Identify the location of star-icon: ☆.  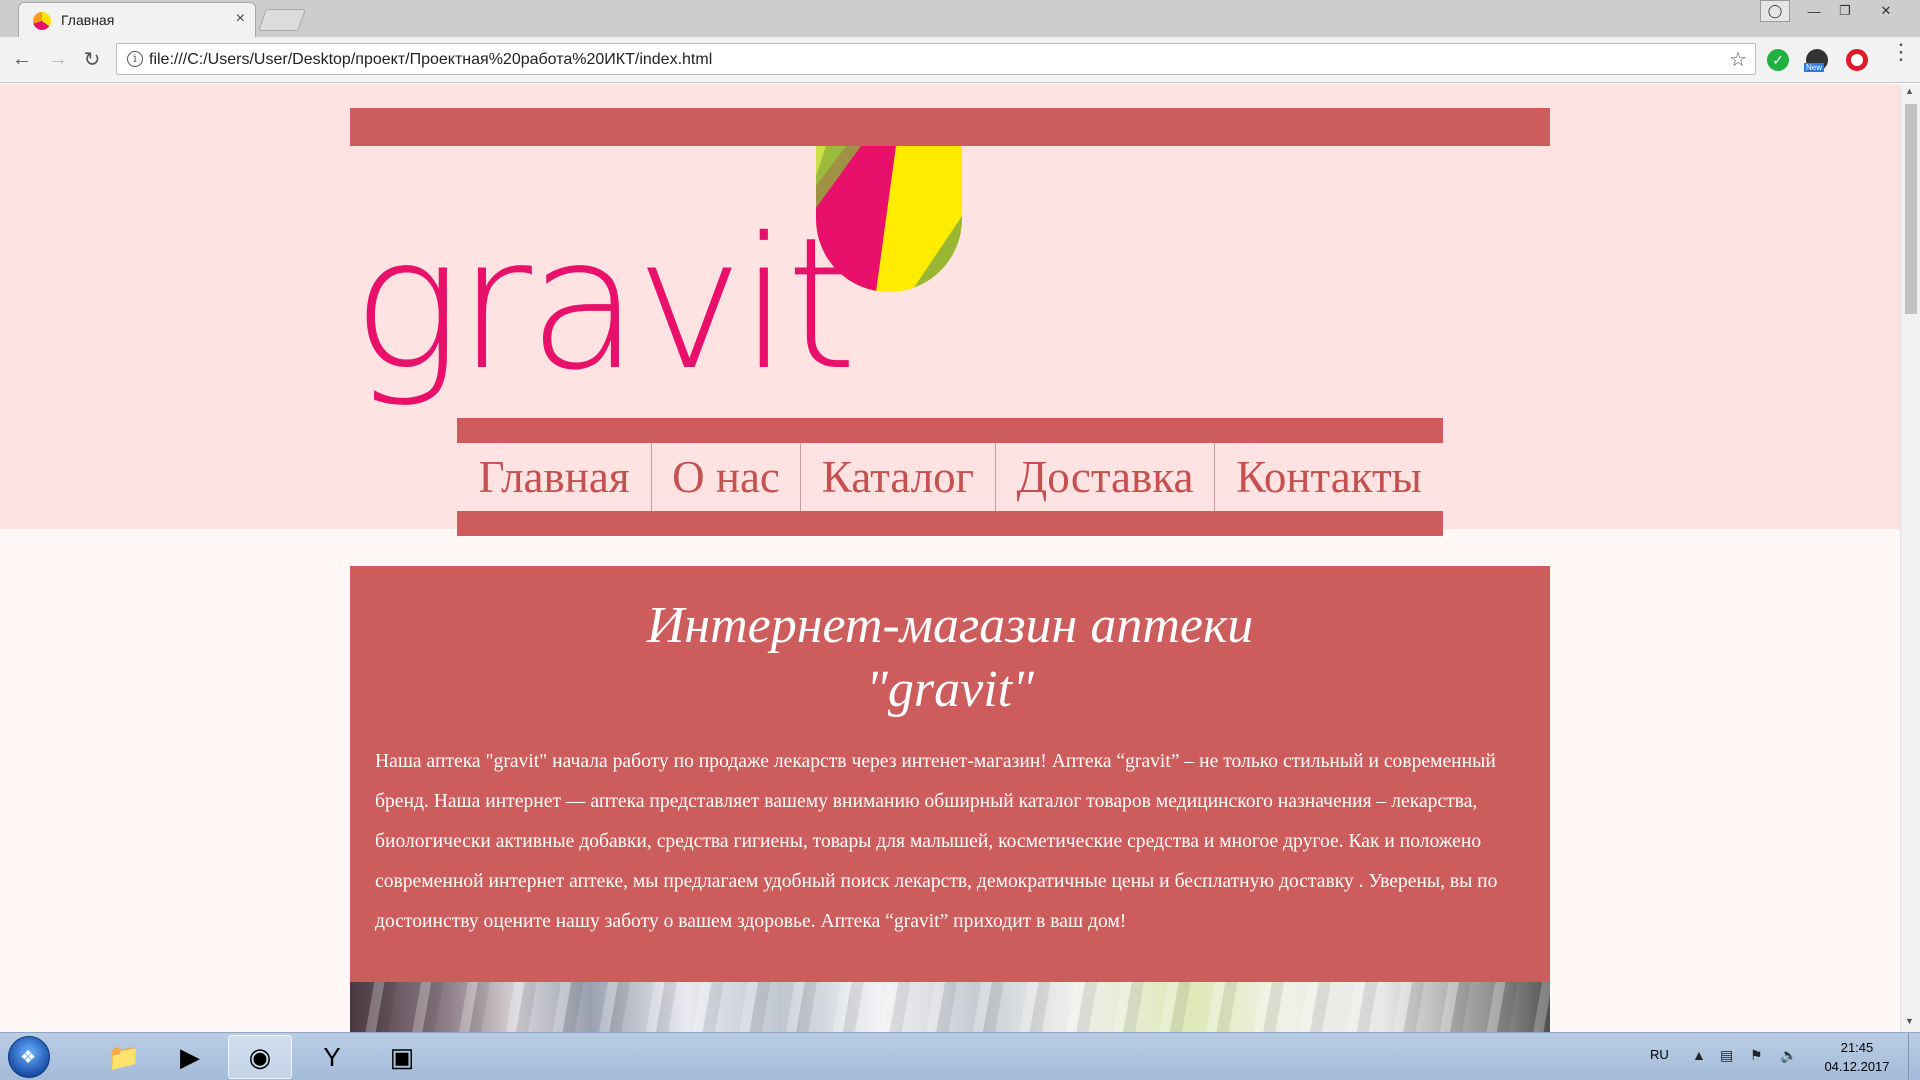
(1738, 59).